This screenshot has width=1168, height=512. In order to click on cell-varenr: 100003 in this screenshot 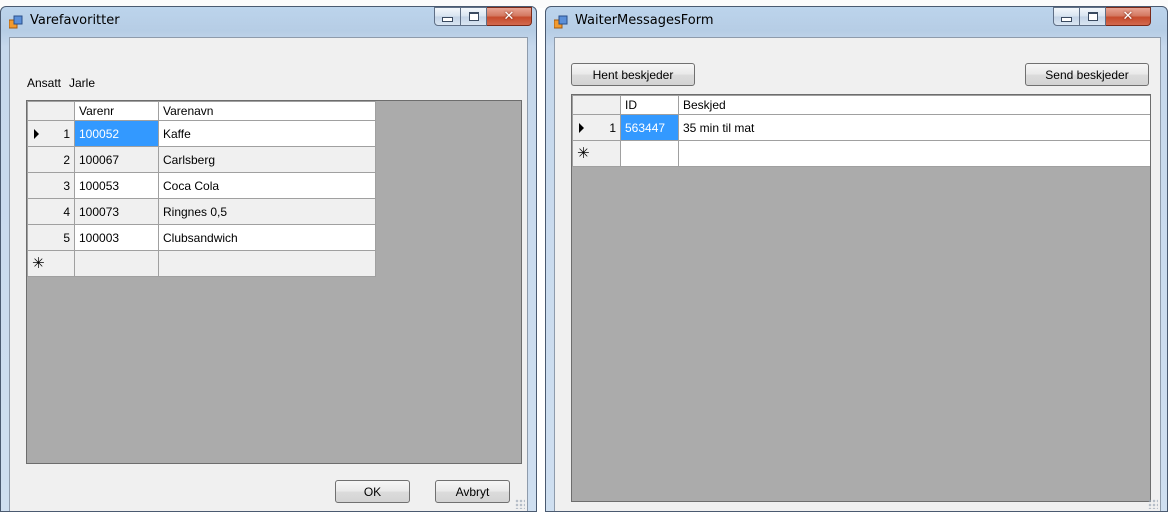, I will do `click(116, 237)`.